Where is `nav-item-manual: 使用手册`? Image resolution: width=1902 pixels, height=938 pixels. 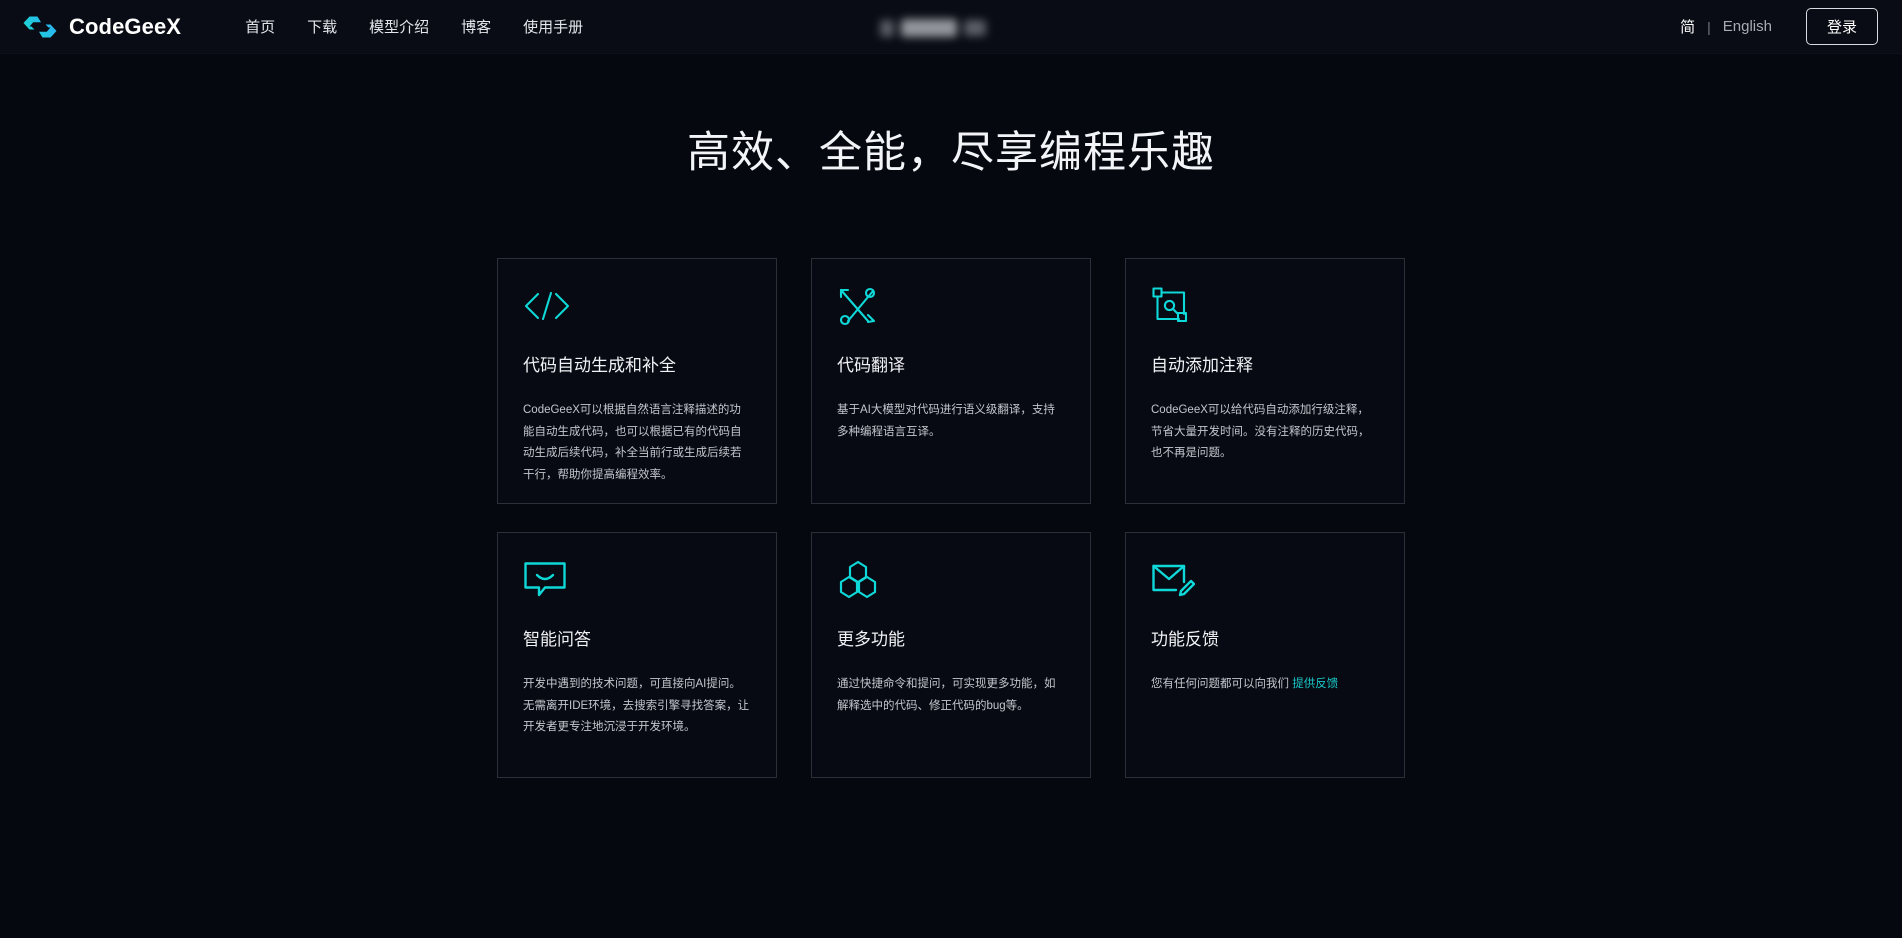
nav-item-manual: 使用手册 is located at coordinates (553, 26).